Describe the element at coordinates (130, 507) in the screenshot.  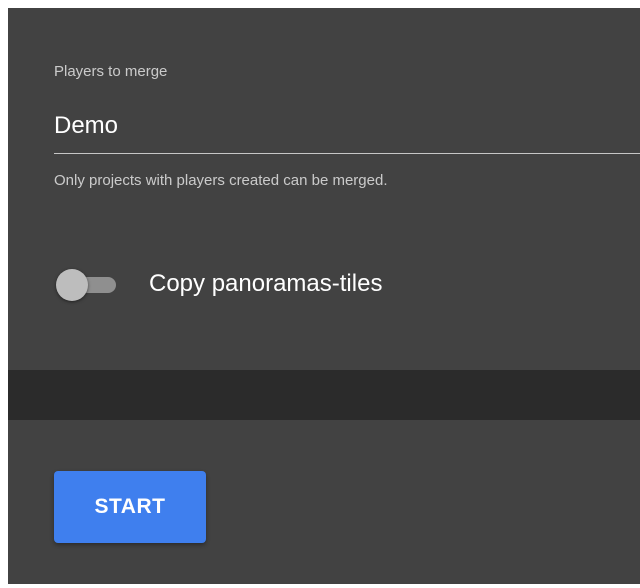
I see `start-button: START` at that location.